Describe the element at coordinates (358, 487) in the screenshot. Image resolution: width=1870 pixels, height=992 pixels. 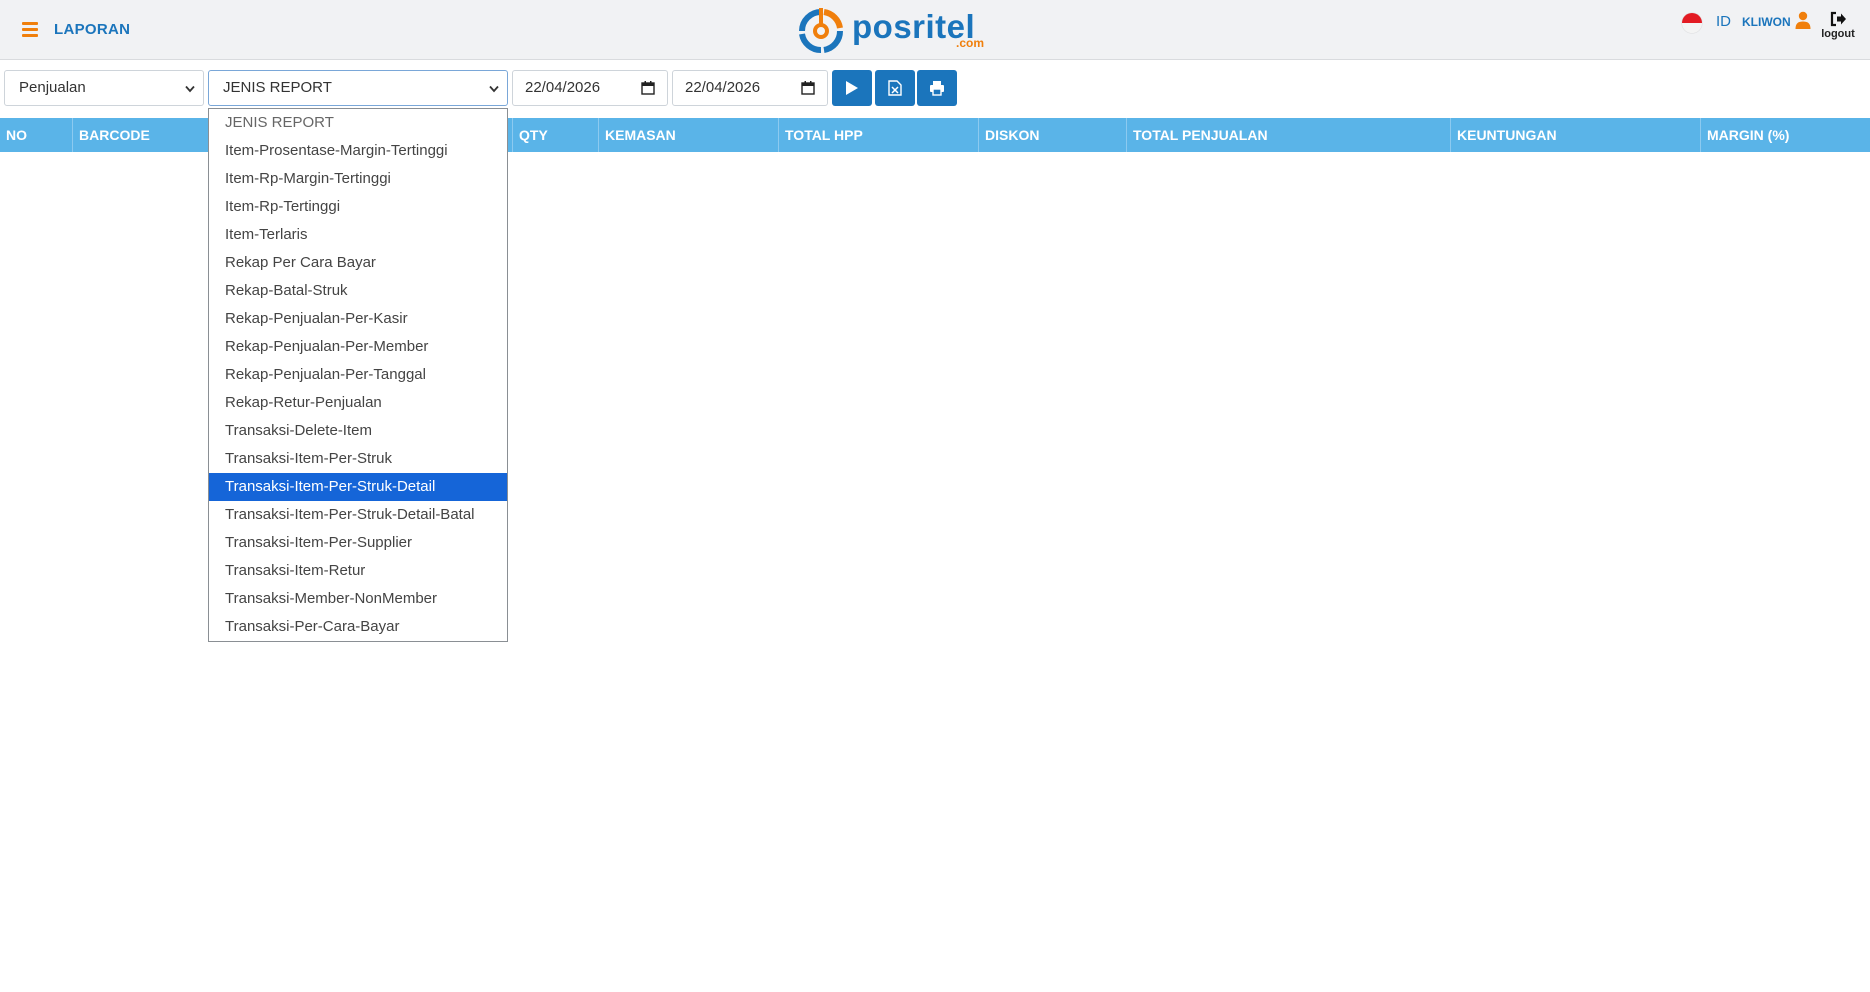
I see `dropdown-option-highlighted: Transaksi-Item-Per-Struk-Detail` at that location.